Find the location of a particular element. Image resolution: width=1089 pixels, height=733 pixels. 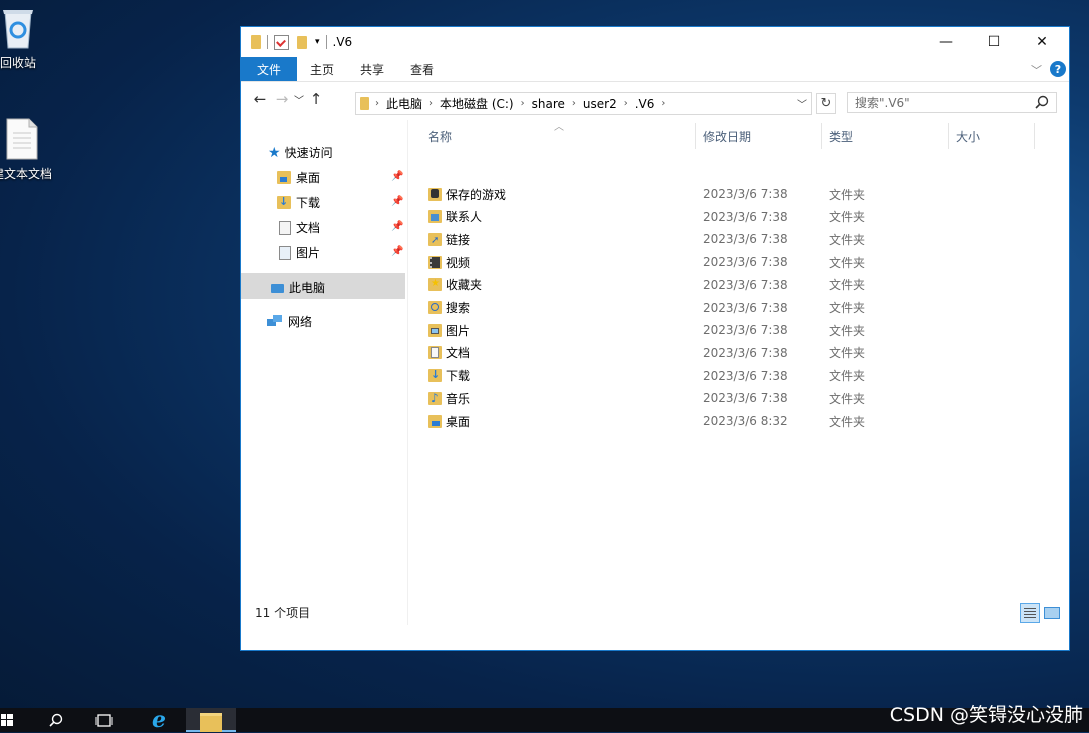

address-dropdown-icon: ﹀ is located at coordinates (802, 103).